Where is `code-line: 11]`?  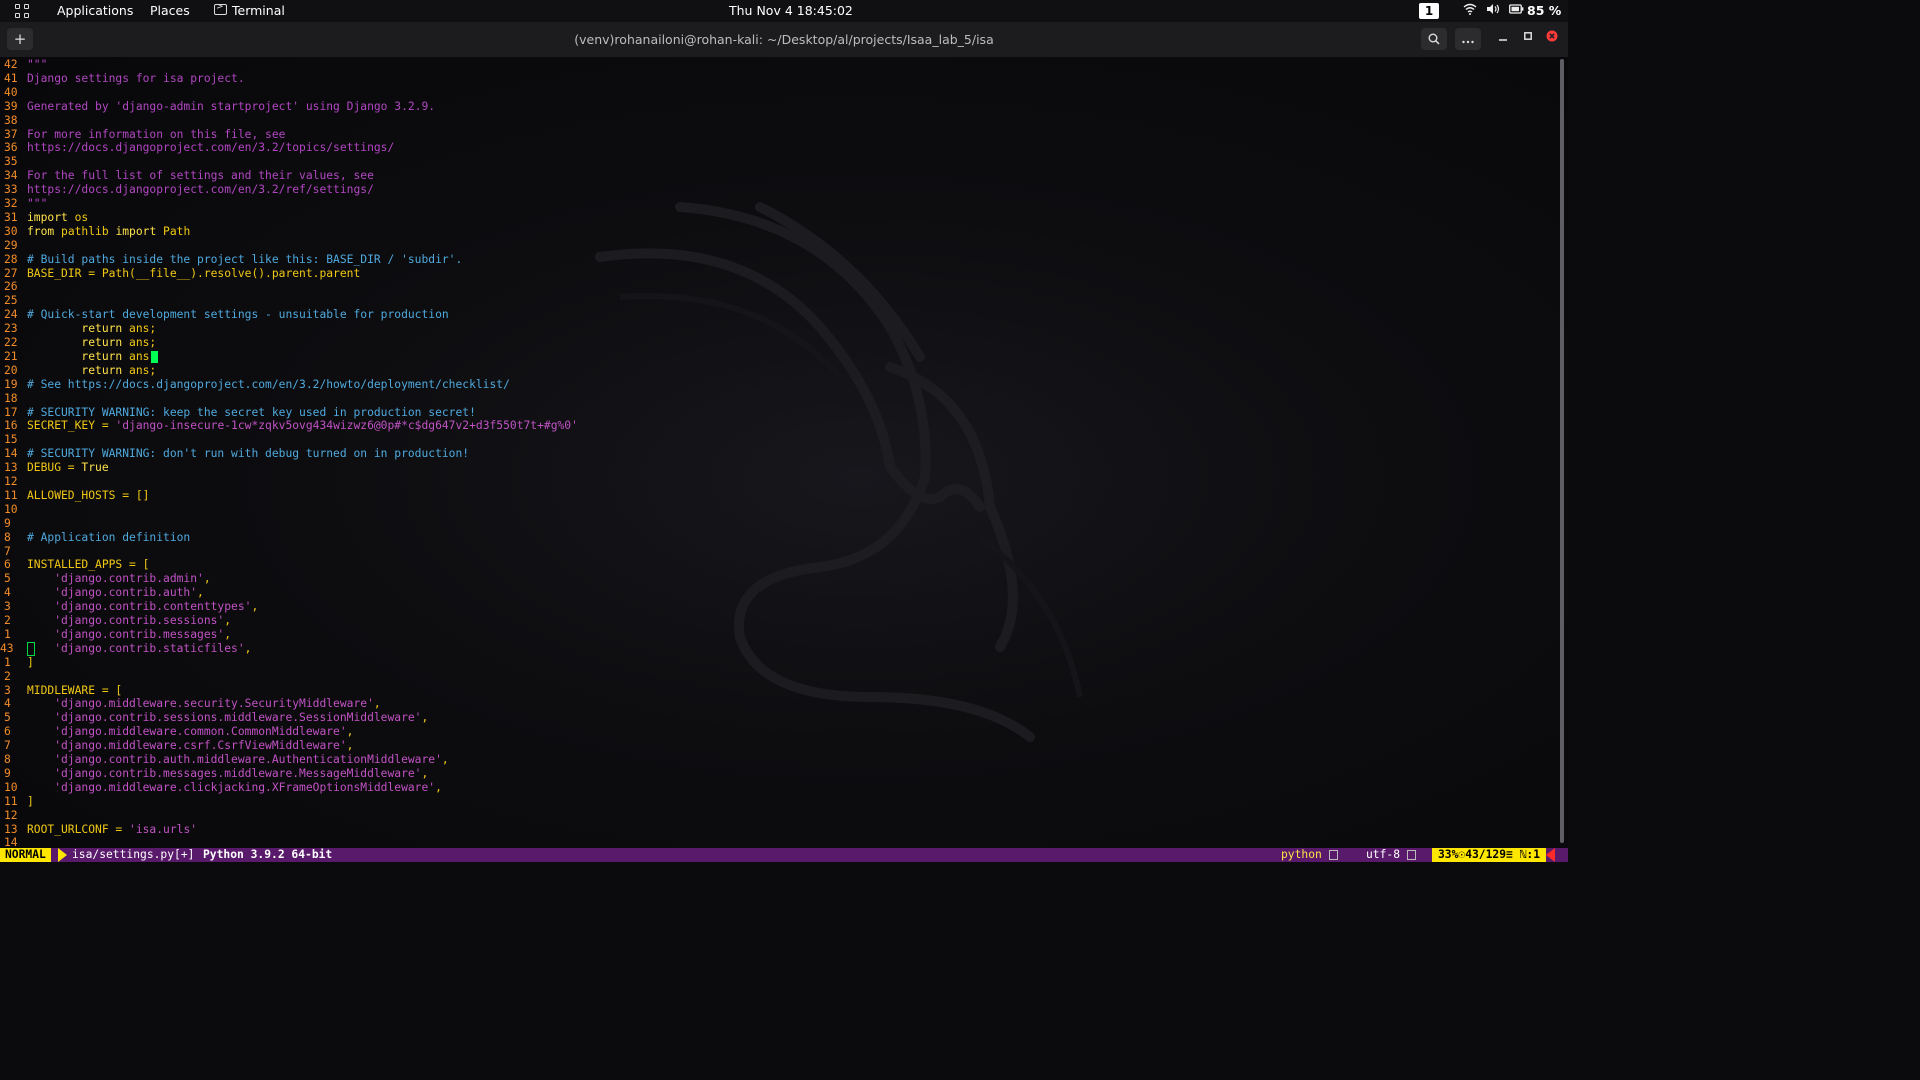 code-line: 11] is located at coordinates (17, 802).